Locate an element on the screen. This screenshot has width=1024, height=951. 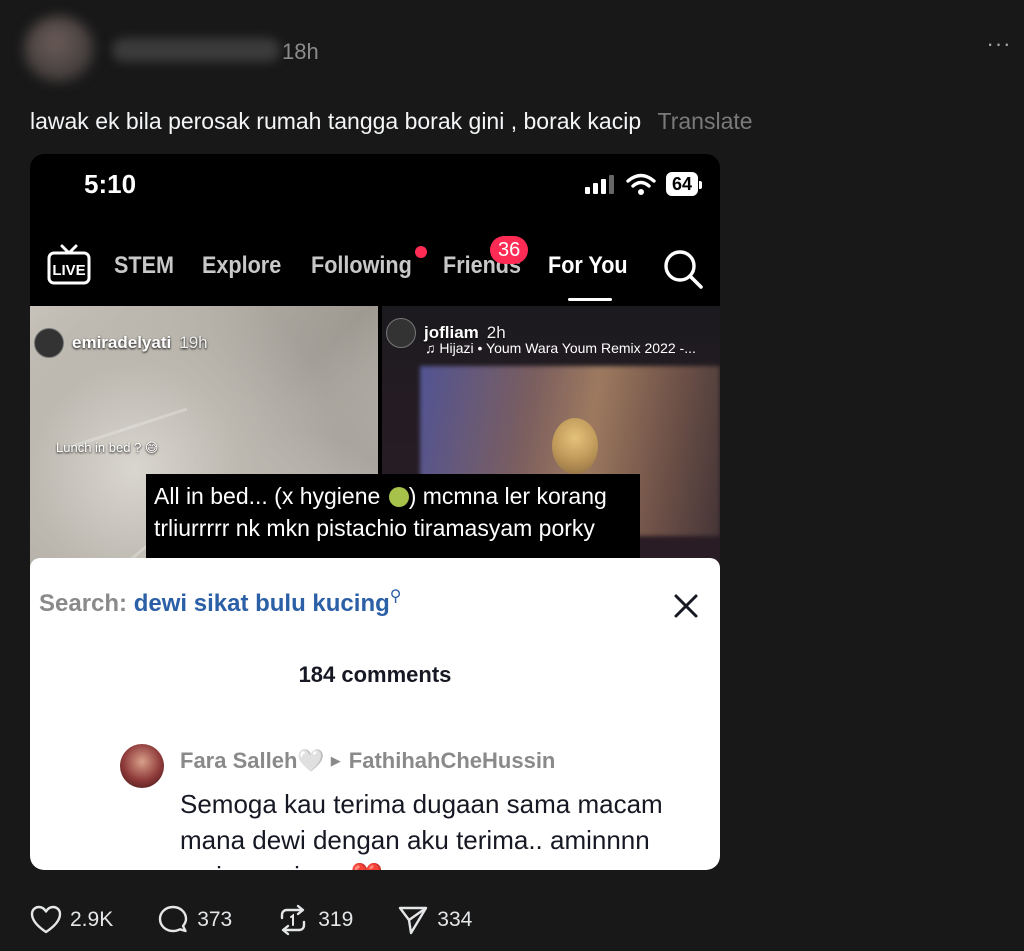
comment-count: 184 comments is located at coordinates (375, 674).